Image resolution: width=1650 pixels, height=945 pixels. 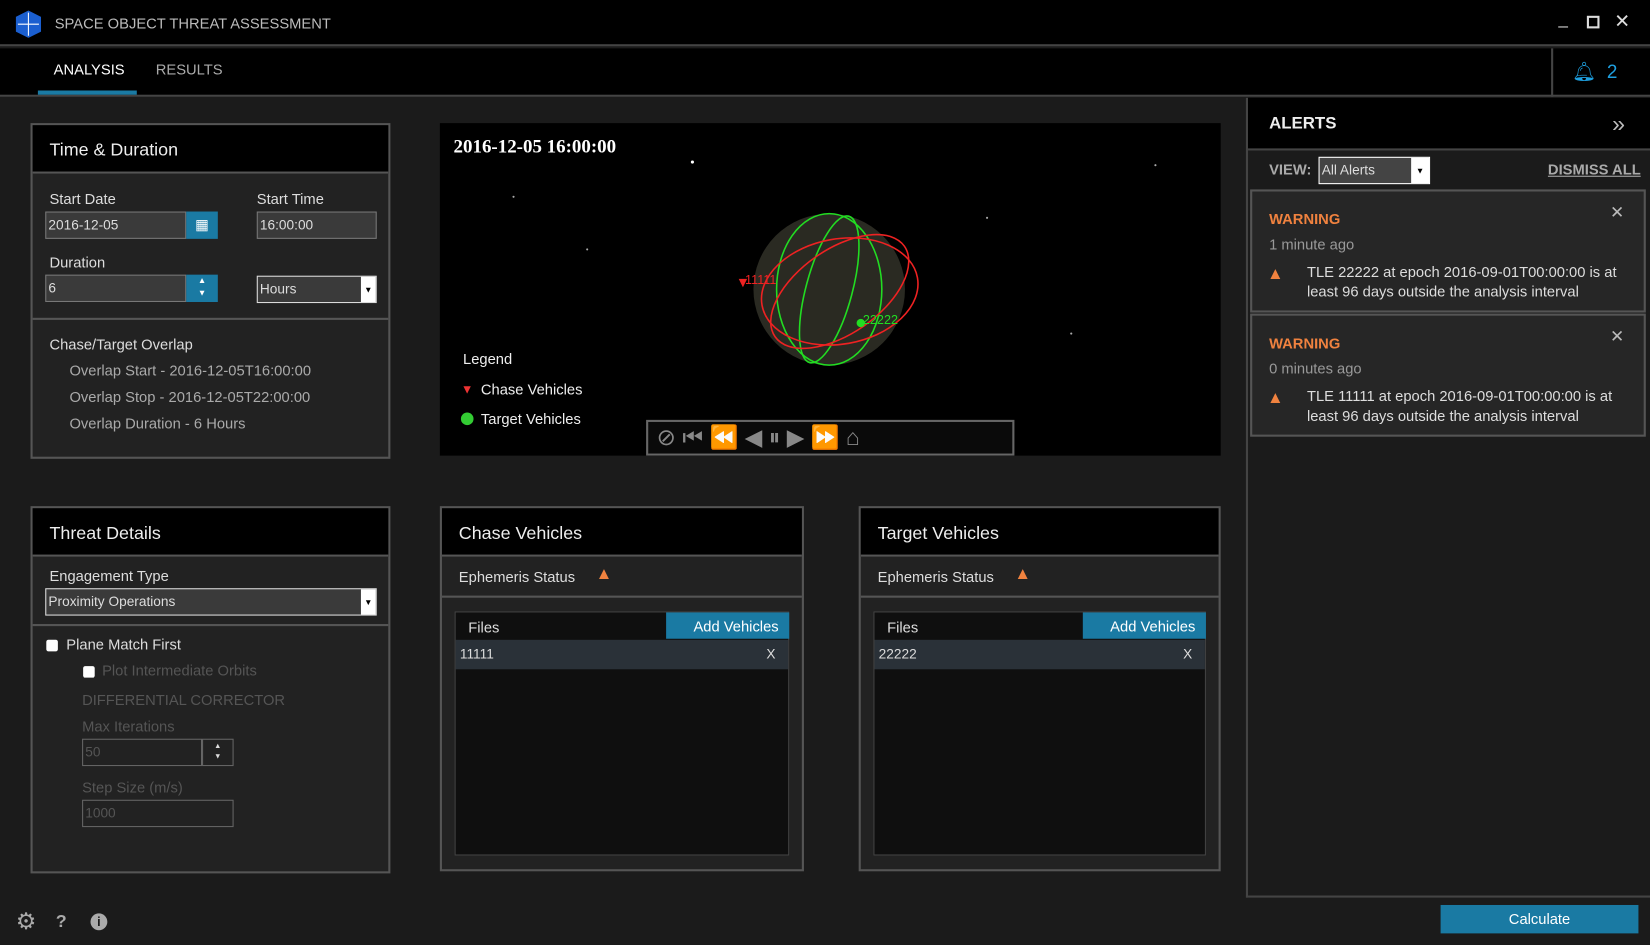 I want to click on file-name: 11111, so click(x=476, y=654).